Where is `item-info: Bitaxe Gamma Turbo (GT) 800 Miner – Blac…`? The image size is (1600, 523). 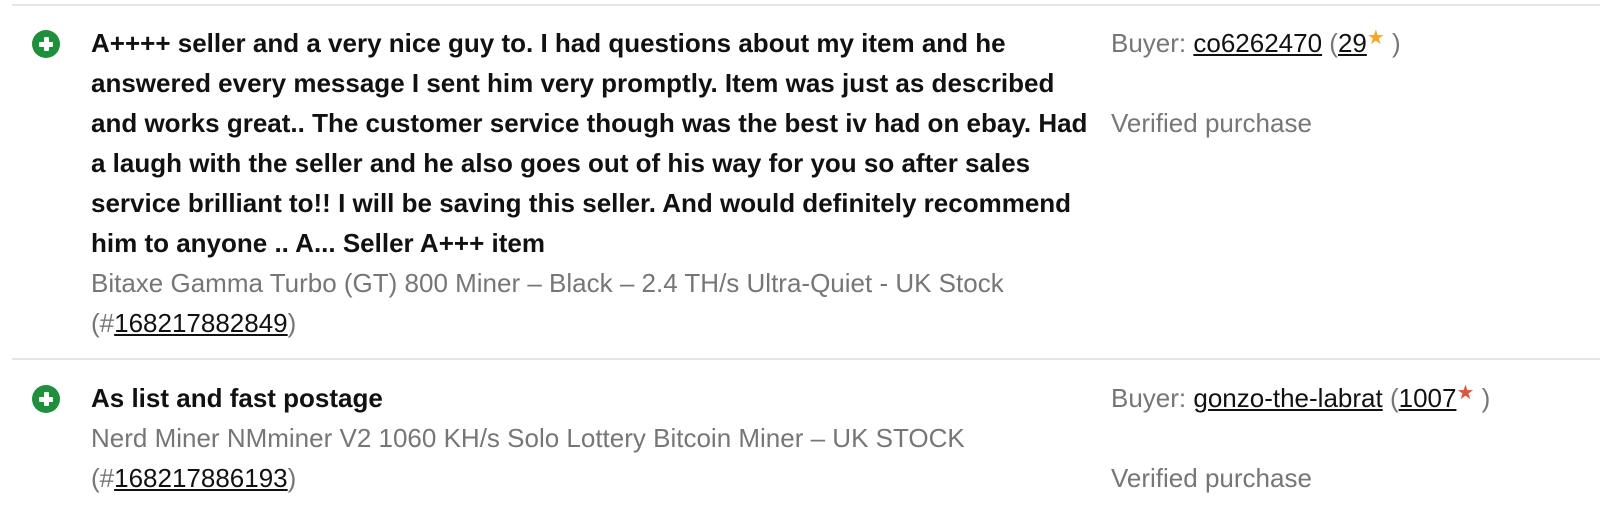 item-info: Bitaxe Gamma Turbo (GT) 800 Miner – Blac… is located at coordinates (593, 303).